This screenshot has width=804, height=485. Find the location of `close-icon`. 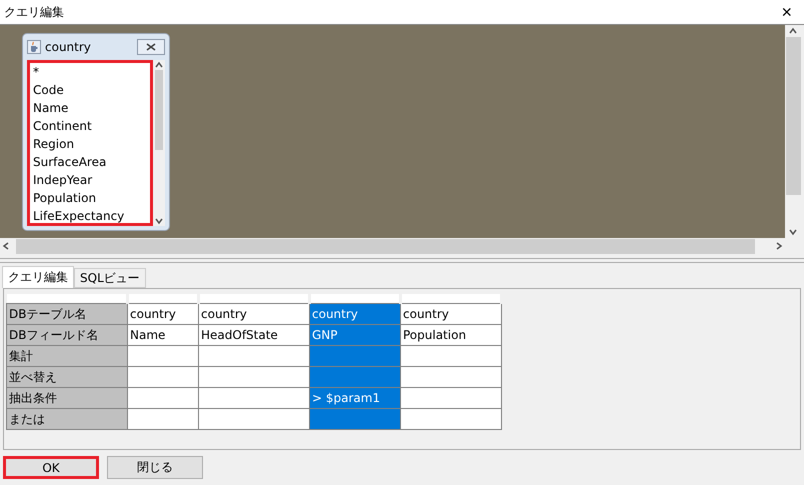

close-icon is located at coordinates (151, 47).